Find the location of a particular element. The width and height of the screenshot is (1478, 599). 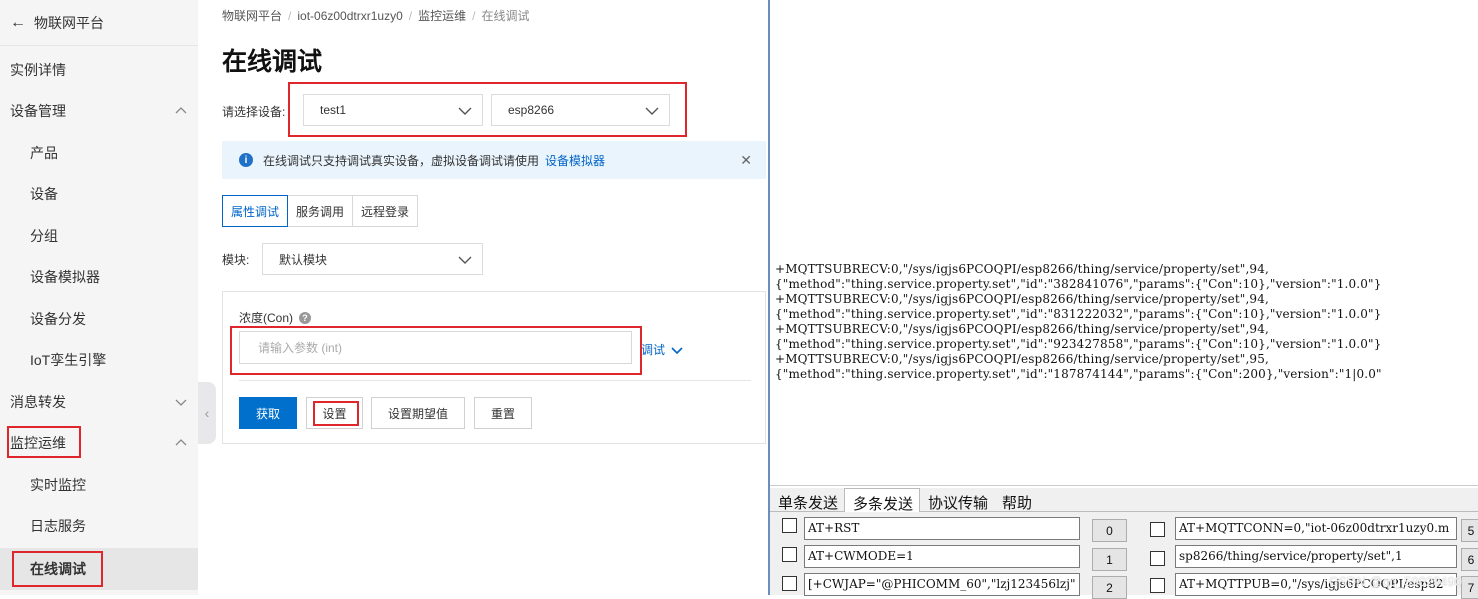

product-select: test1 is located at coordinates (393, 110).